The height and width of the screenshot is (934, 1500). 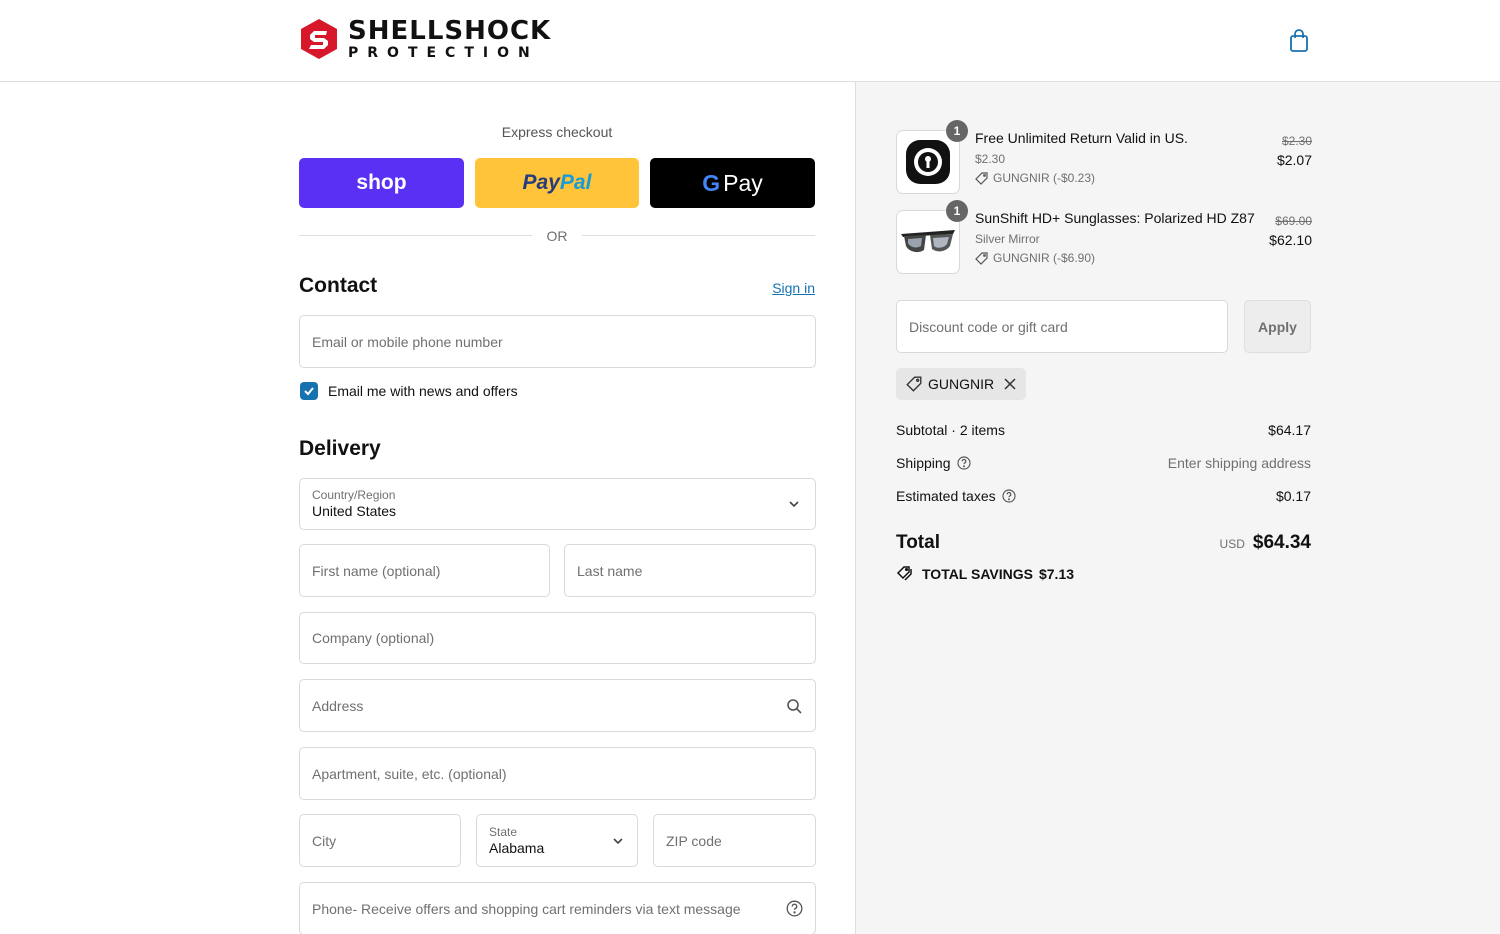 What do you see at coordinates (575, 182) in the screenshot?
I see `paypal-label-pal: Pal` at bounding box center [575, 182].